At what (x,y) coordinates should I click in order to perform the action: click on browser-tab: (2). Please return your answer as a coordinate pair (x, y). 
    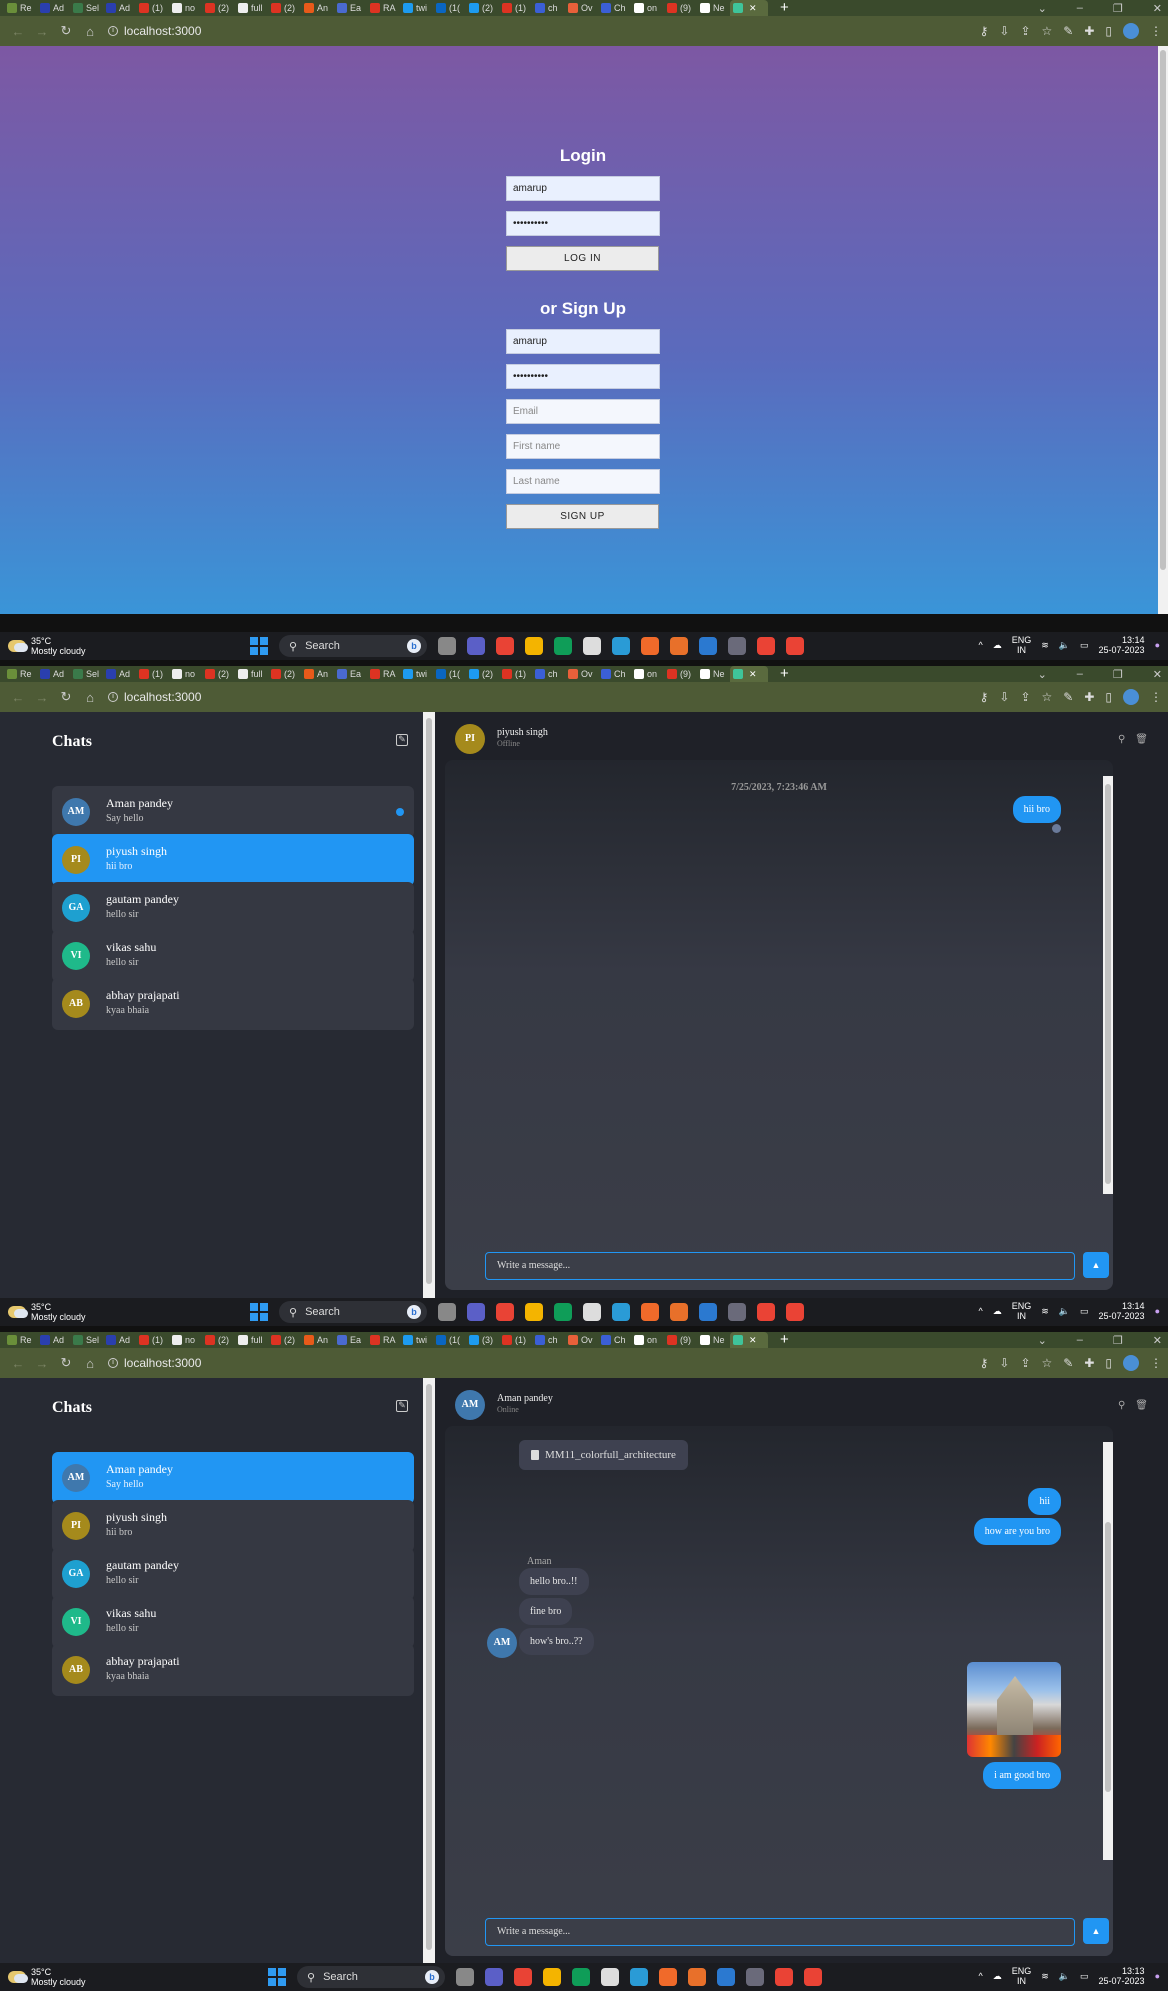
    Looking at the image, I should click on (218, 674).